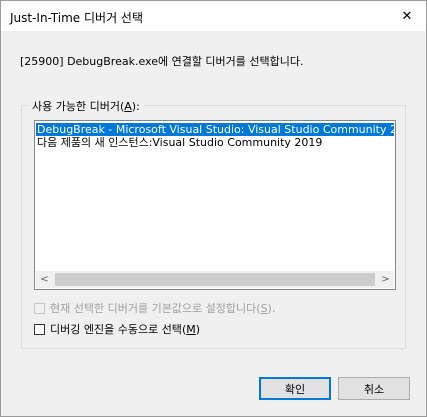 The image size is (427, 417). I want to click on close-icon: ✕, so click(407, 16).